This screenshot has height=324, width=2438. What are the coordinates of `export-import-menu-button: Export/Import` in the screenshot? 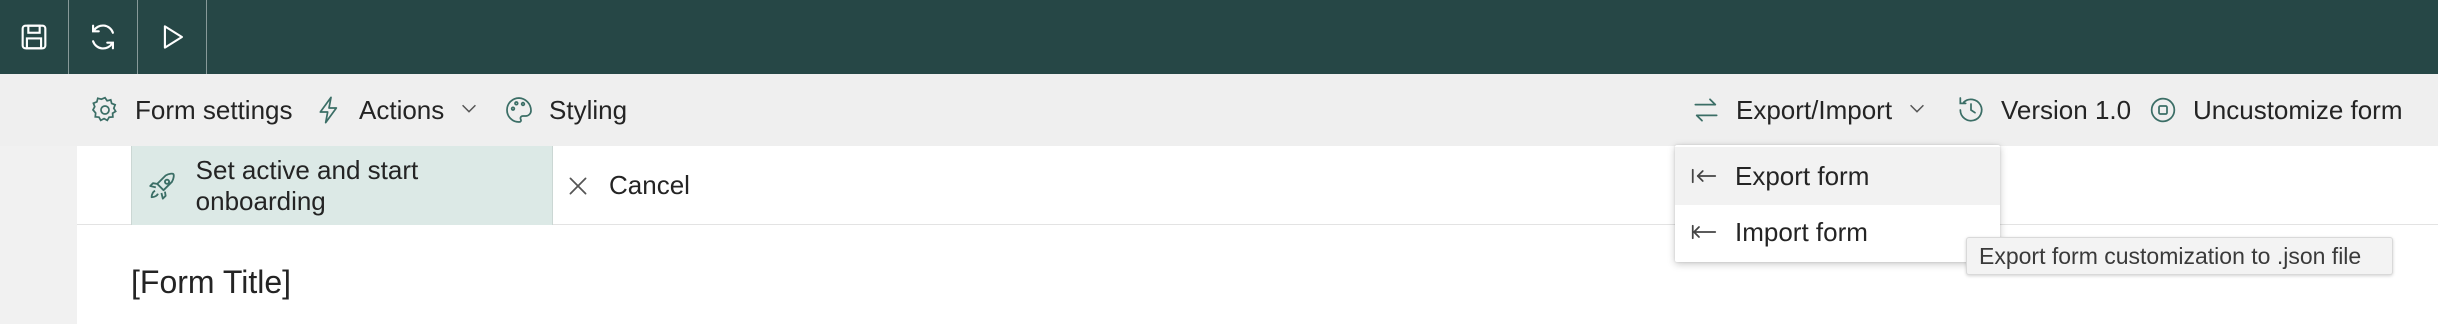 It's located at (1809, 110).